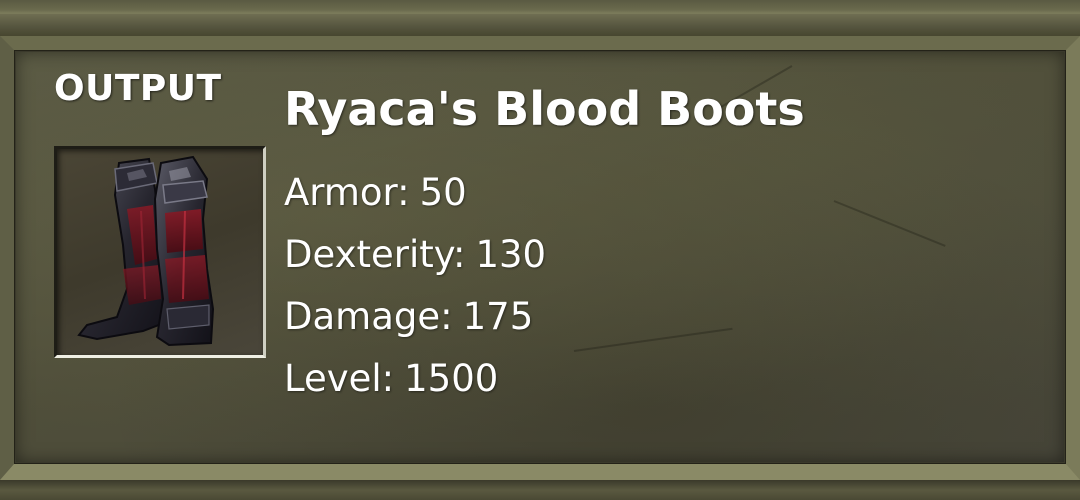 The width and height of the screenshot is (1080, 500). What do you see at coordinates (451, 378) in the screenshot?
I see `stat-value: 1500` at bounding box center [451, 378].